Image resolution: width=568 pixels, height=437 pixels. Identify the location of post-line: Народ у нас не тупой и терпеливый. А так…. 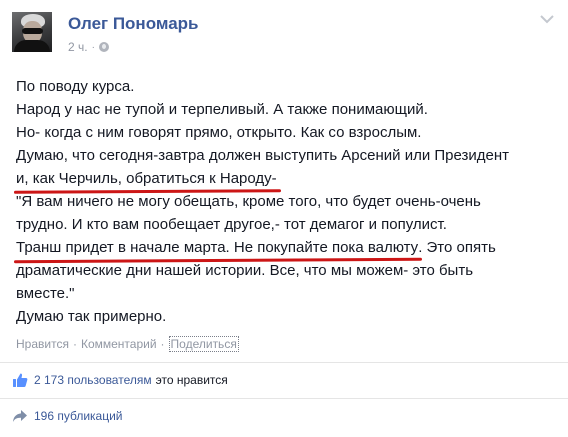
(222, 109).